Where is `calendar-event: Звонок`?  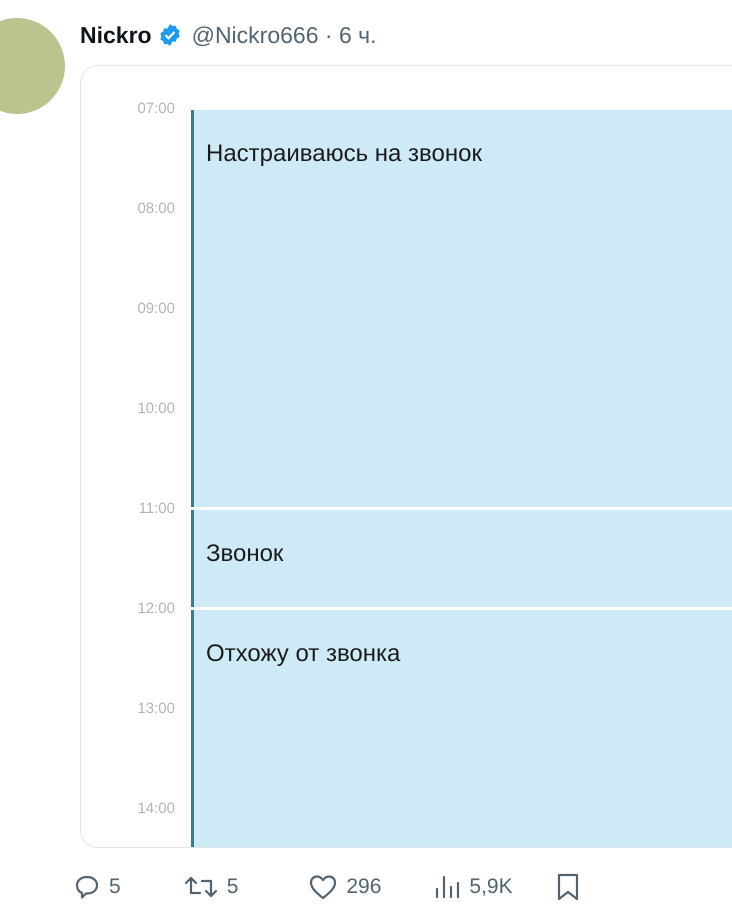
calendar-event: Звонок is located at coordinates (461, 558).